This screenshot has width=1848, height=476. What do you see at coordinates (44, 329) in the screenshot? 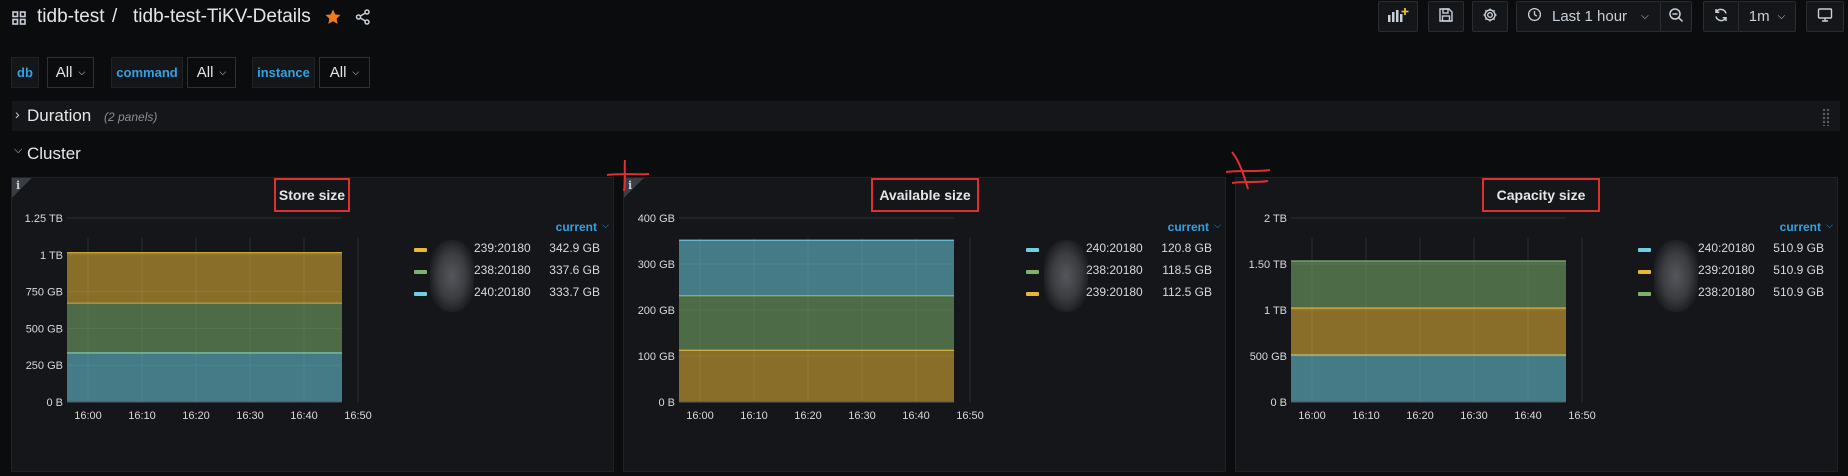
I see `y-tick-label: 500 GB` at bounding box center [44, 329].